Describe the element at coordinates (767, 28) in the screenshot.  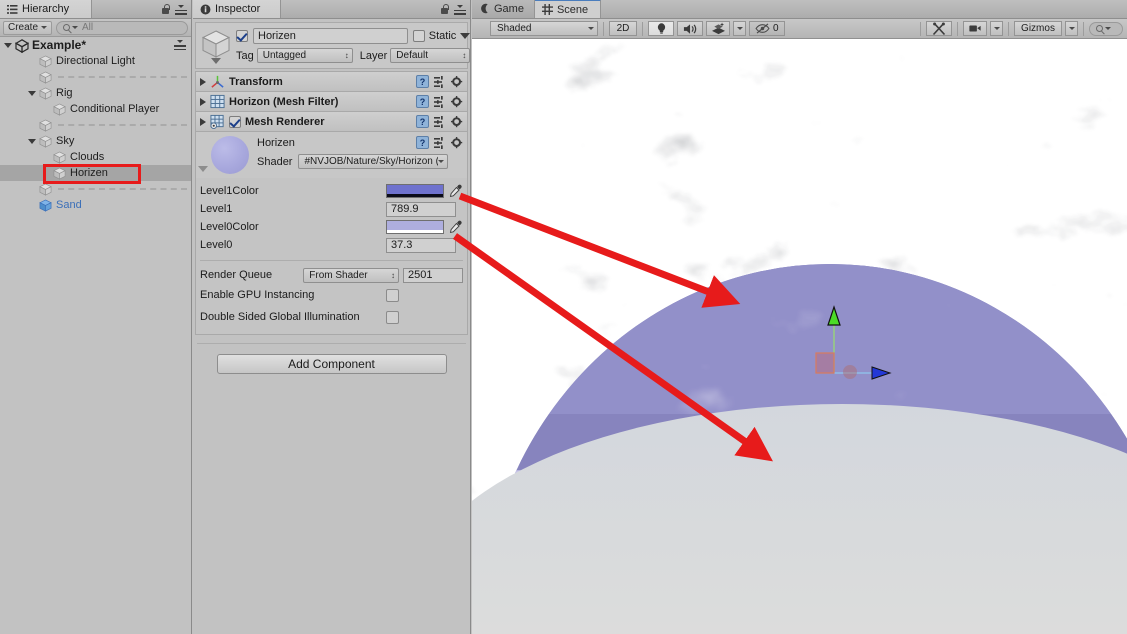
I see `hidden-objects-toggle: 0` at that location.